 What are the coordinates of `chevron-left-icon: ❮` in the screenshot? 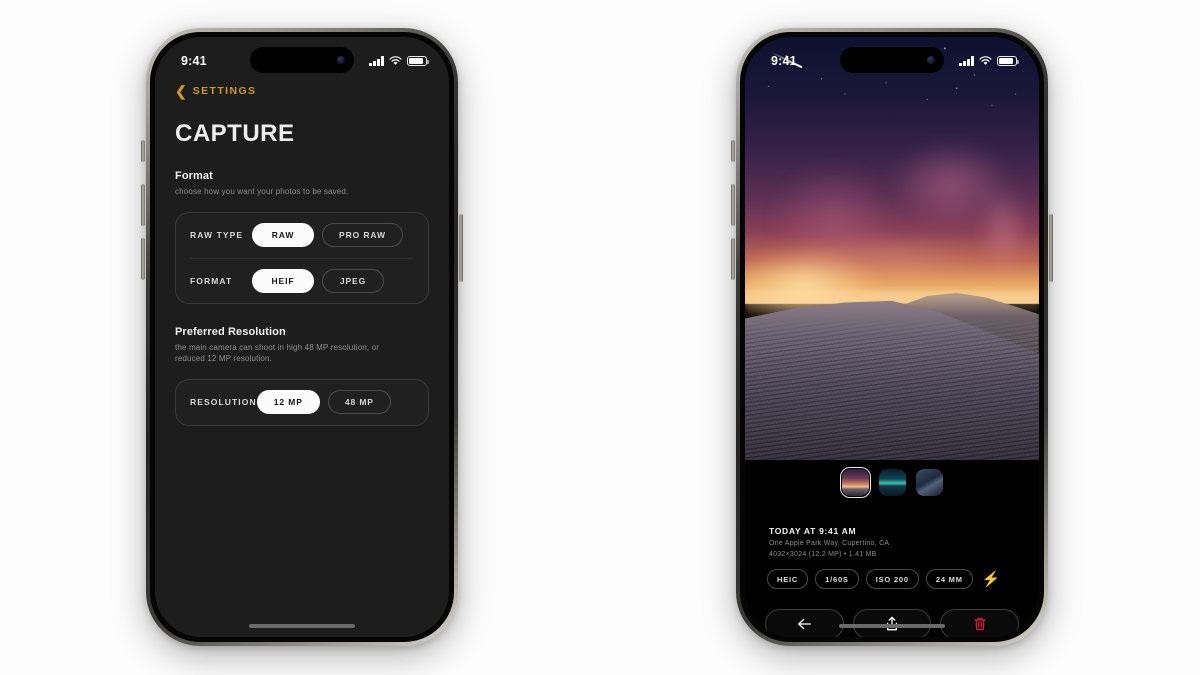 It's located at (181, 91).